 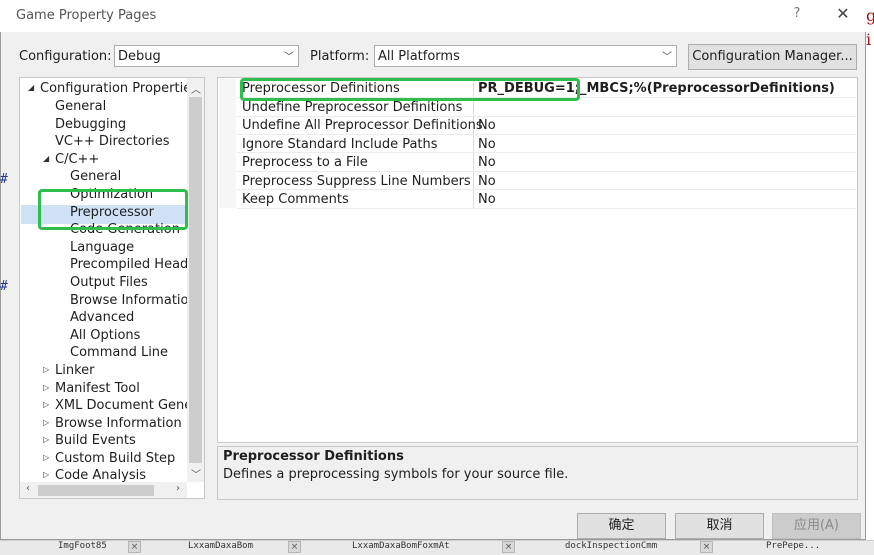 I want to click on apply-button: 应用(A), so click(x=816, y=526).